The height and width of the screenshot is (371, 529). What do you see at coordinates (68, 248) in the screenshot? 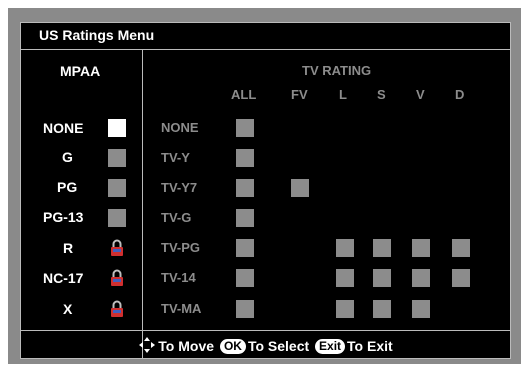
I see `mpaa-label-r: R` at bounding box center [68, 248].